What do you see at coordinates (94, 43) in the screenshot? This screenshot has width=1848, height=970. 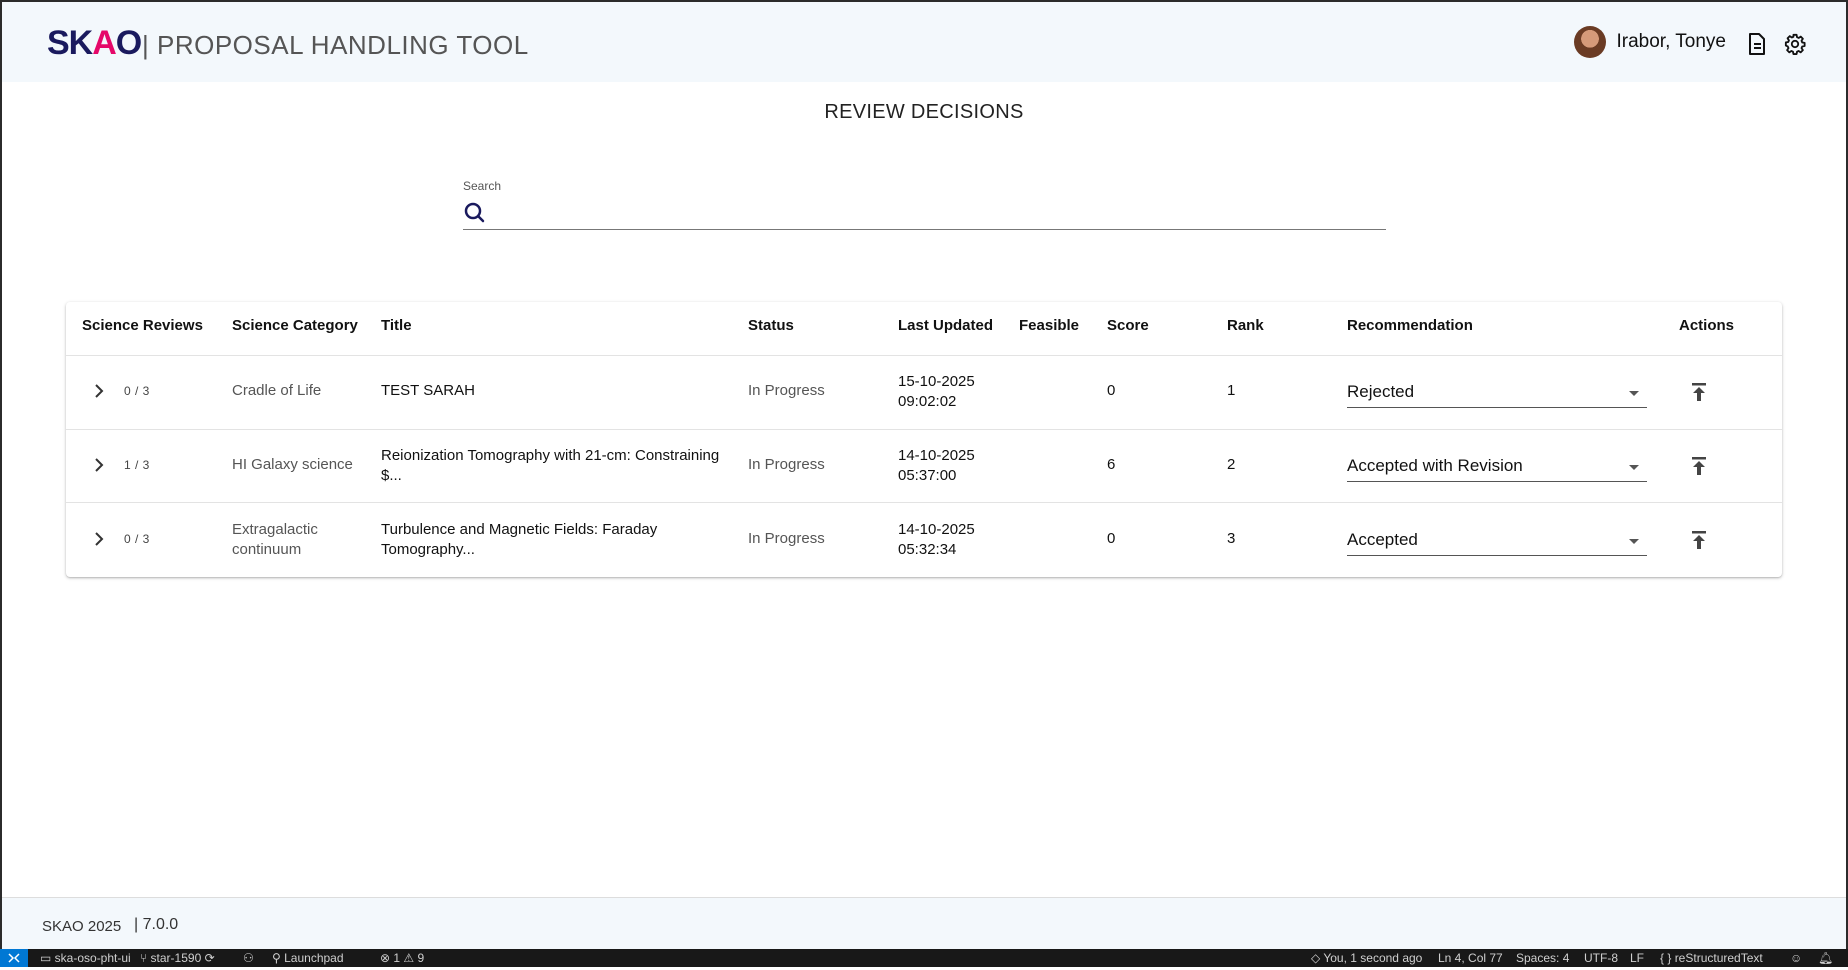 I see `skao-logo: SKAO` at bounding box center [94, 43].